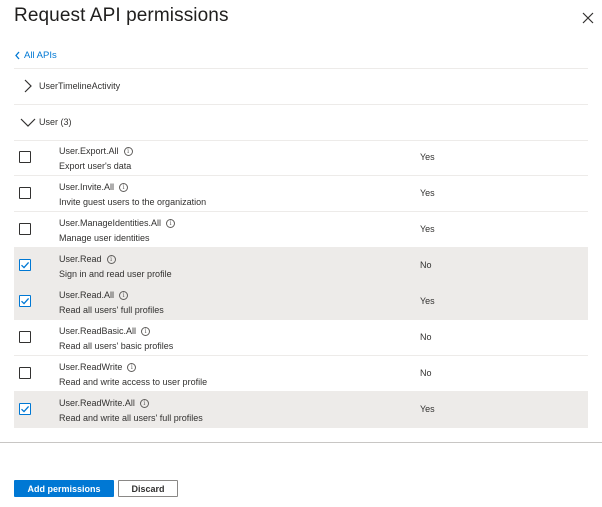 Image resolution: width=602 pixels, height=507 pixels. I want to click on permission-name: User.ManageIdentities.All i, so click(117, 223).